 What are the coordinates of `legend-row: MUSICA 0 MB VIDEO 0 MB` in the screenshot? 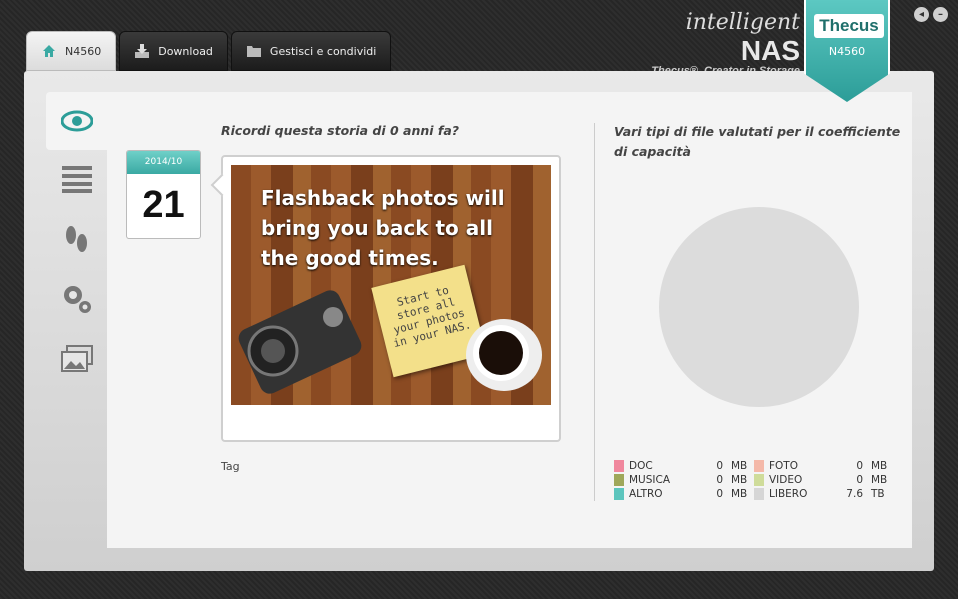 It's located at (759, 480).